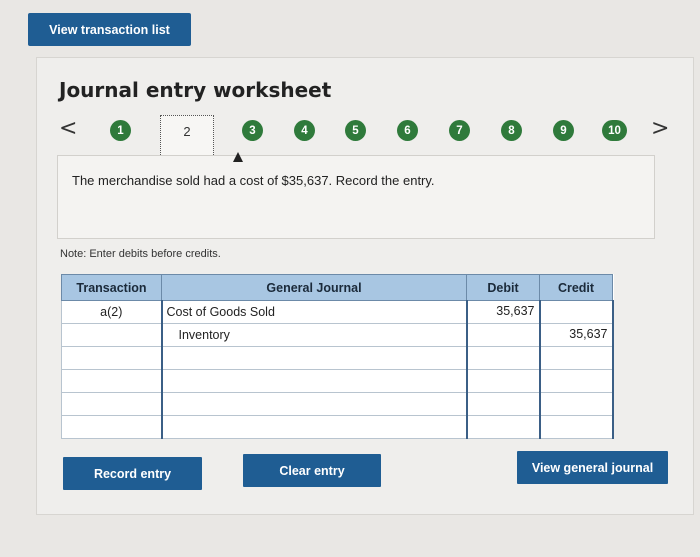 This screenshot has height=557, width=700. Describe the element at coordinates (407, 130) in the screenshot. I see `step-6: 6` at that location.